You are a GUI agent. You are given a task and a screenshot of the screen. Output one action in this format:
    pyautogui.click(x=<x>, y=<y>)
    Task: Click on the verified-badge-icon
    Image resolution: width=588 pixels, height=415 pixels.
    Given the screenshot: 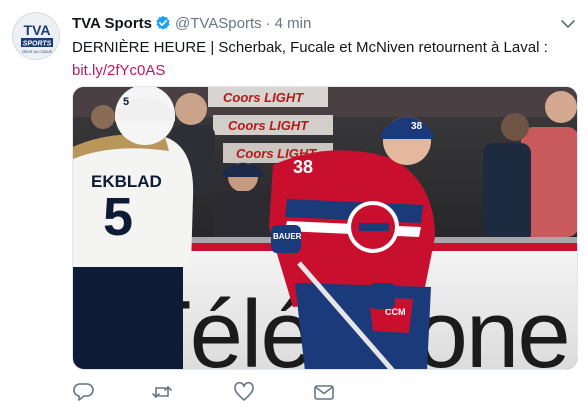 What is the action you would take?
    pyautogui.click(x=163, y=26)
    